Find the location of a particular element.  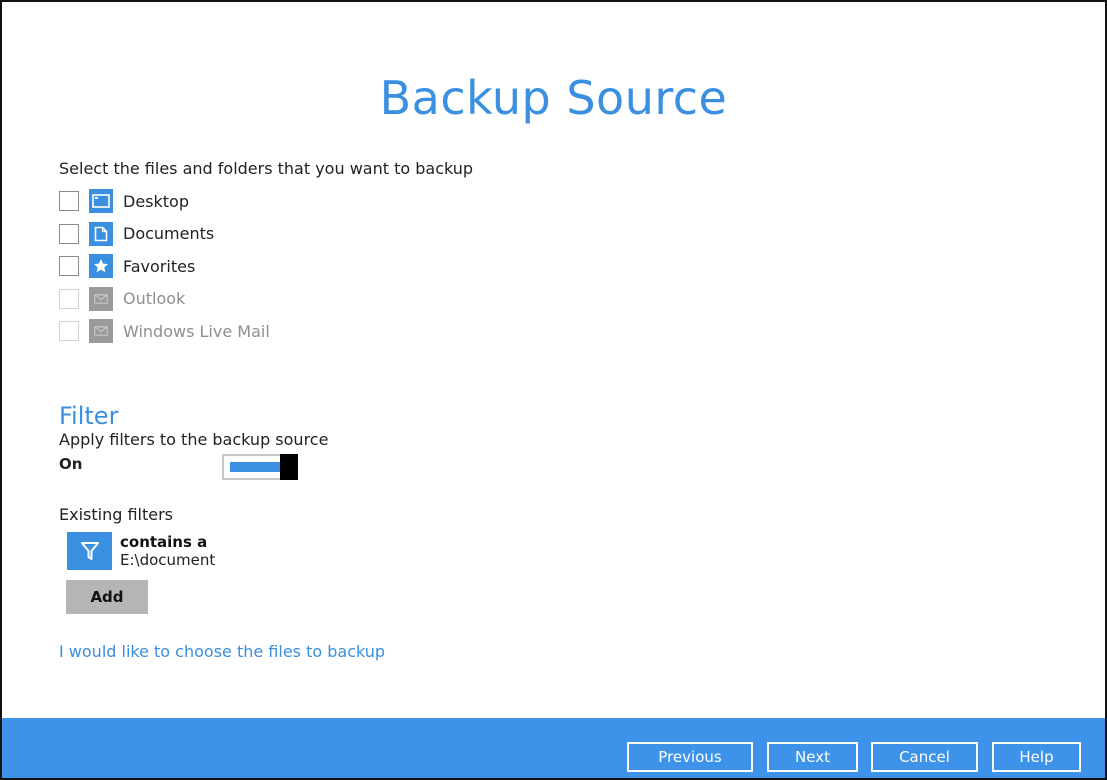

filter-text: contains a E:\document is located at coordinates (167, 550).